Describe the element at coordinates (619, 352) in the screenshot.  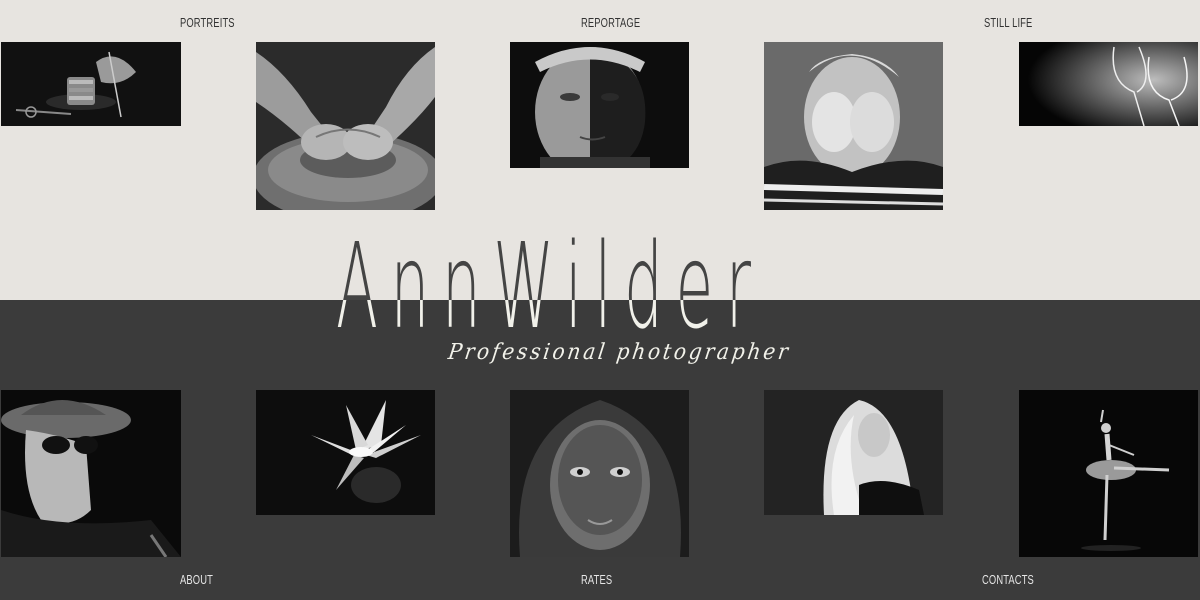
I see `brand-tagline: Professional photographer` at that location.